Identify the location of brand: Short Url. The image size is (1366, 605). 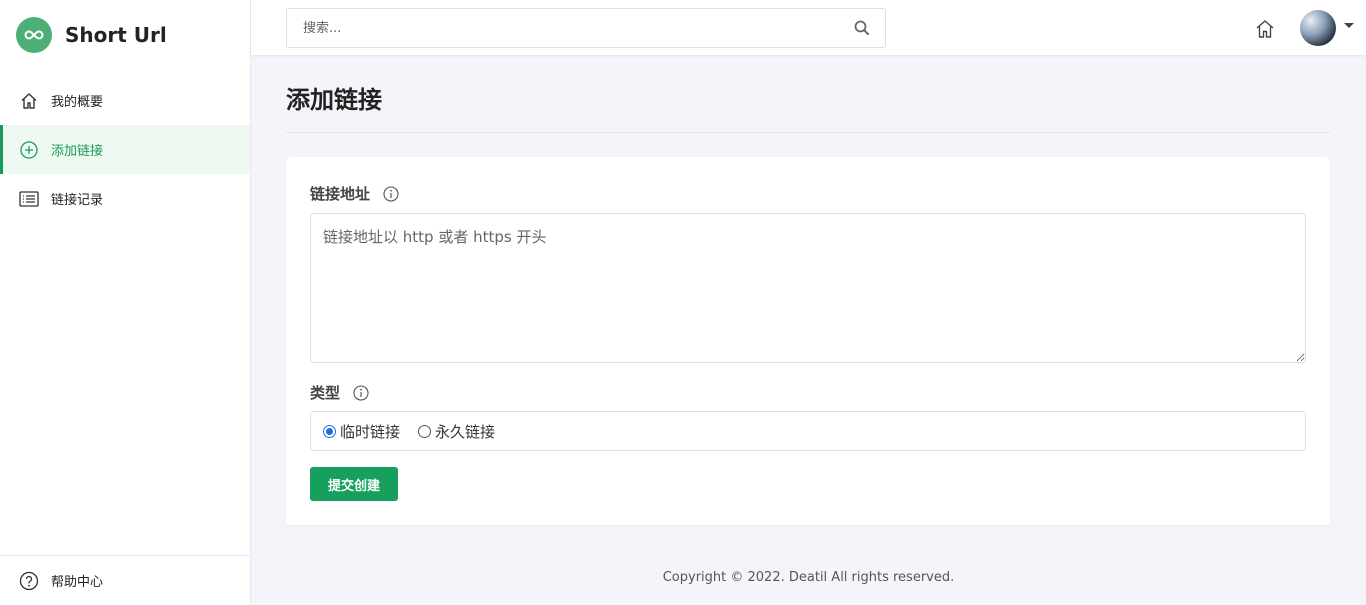
(125, 34).